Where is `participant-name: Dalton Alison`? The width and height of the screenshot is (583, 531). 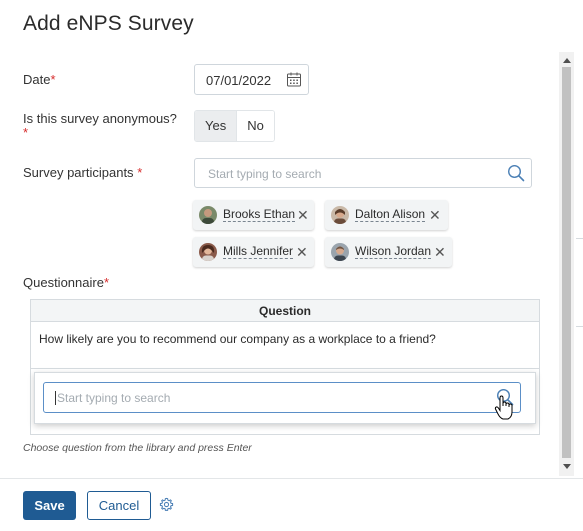
participant-name: Dalton Alison is located at coordinates (390, 215).